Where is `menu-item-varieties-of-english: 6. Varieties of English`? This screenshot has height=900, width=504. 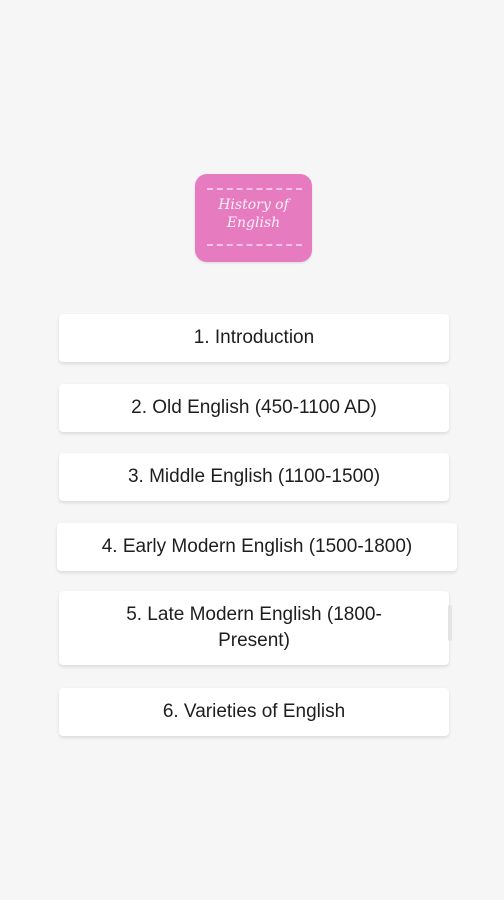 menu-item-varieties-of-english: 6. Varieties of English is located at coordinates (254, 712).